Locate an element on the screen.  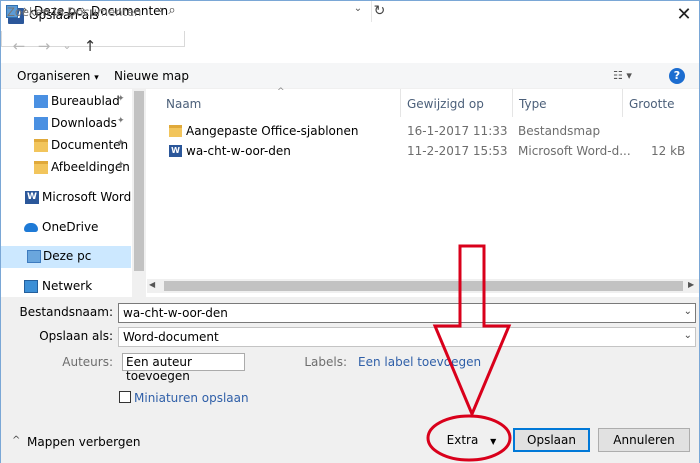
column-header-size: Grootte is located at coordinates (651, 104).